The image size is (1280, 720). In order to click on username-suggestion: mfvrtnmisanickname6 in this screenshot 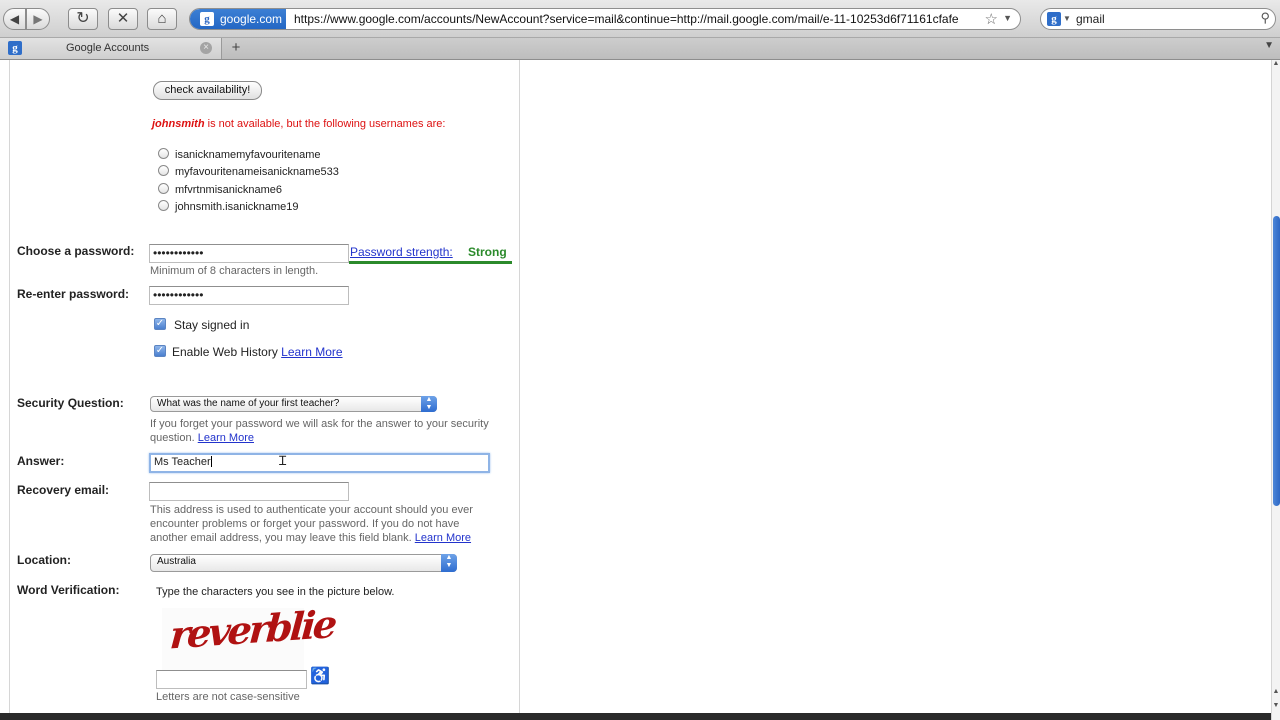, I will do `click(220, 189)`.